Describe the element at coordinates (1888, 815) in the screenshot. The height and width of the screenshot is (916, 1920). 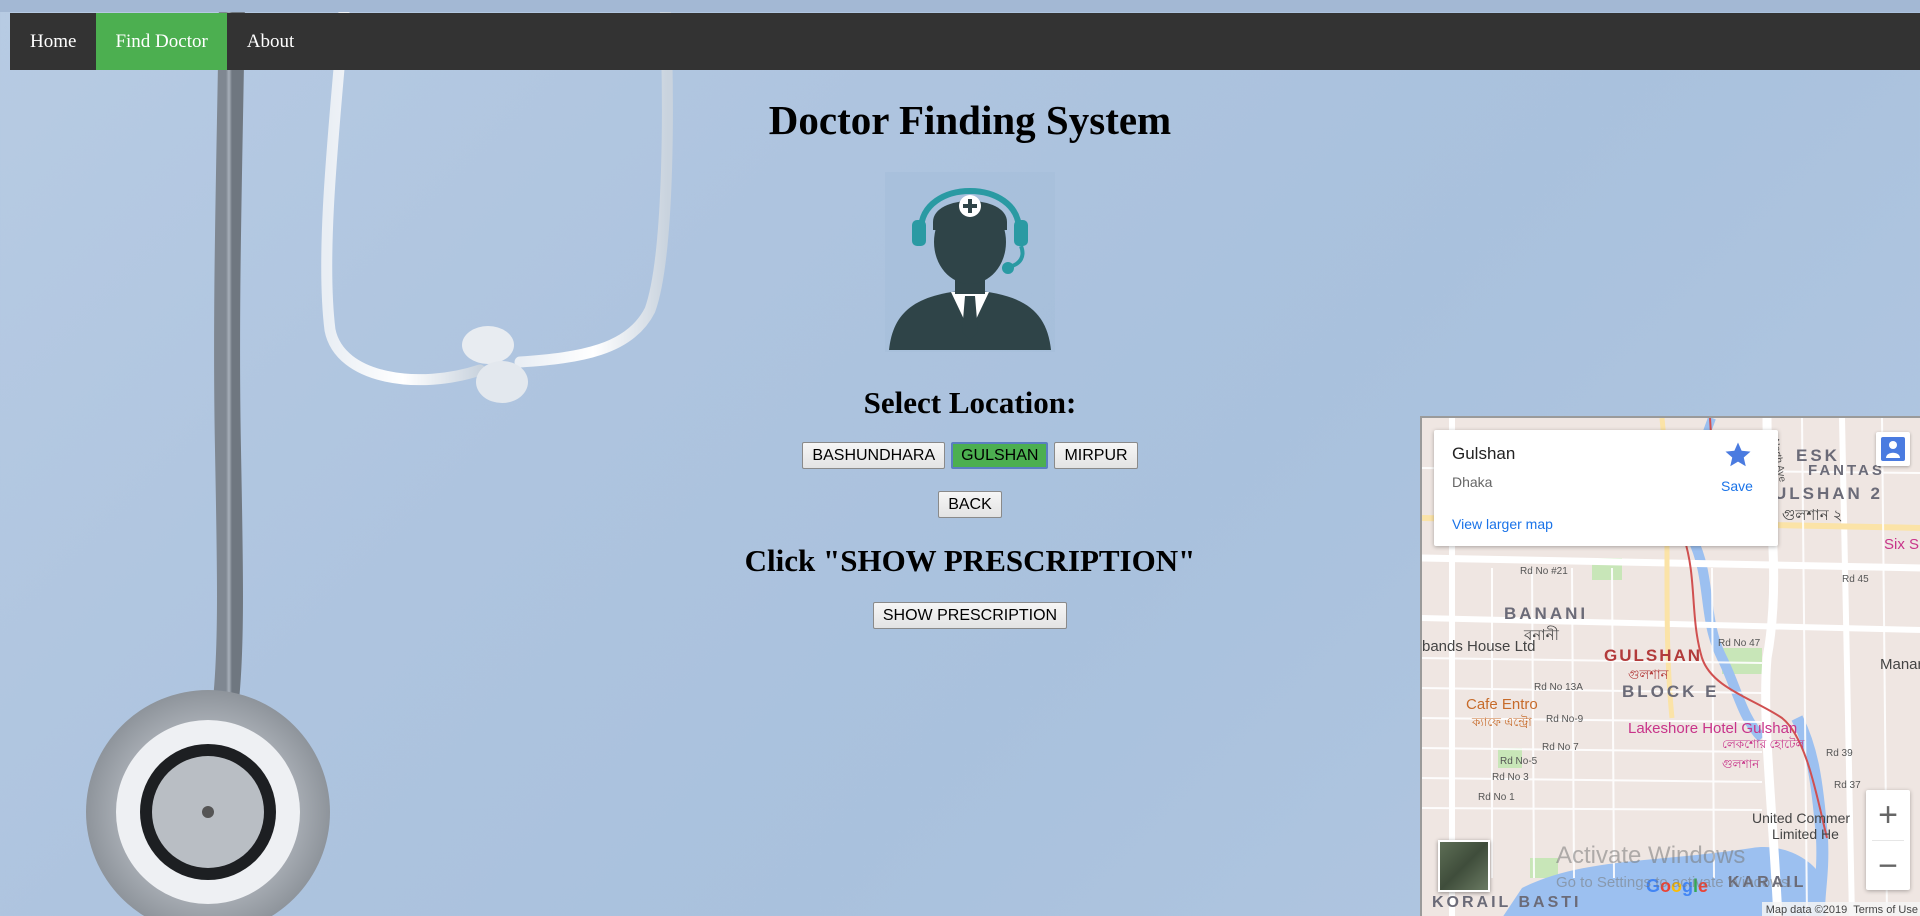
I see `zoom-in-button: +` at that location.